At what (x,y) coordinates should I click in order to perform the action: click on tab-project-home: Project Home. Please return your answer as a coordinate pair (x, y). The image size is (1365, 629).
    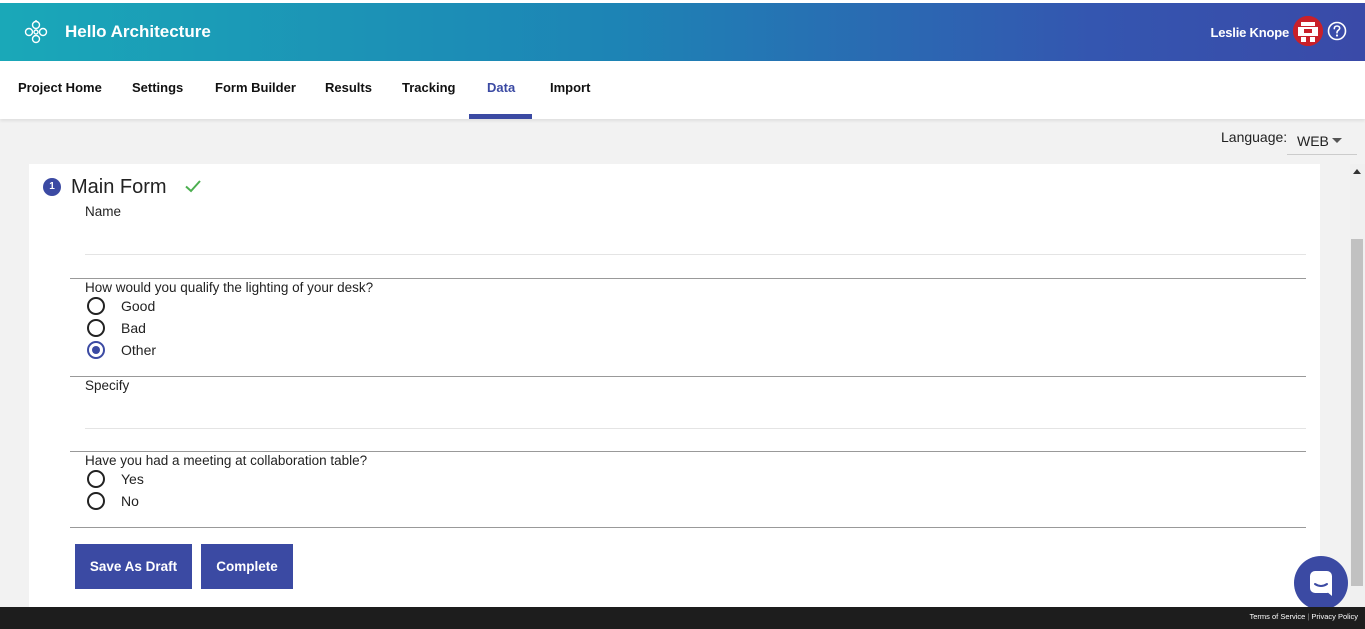
    Looking at the image, I should click on (60, 90).